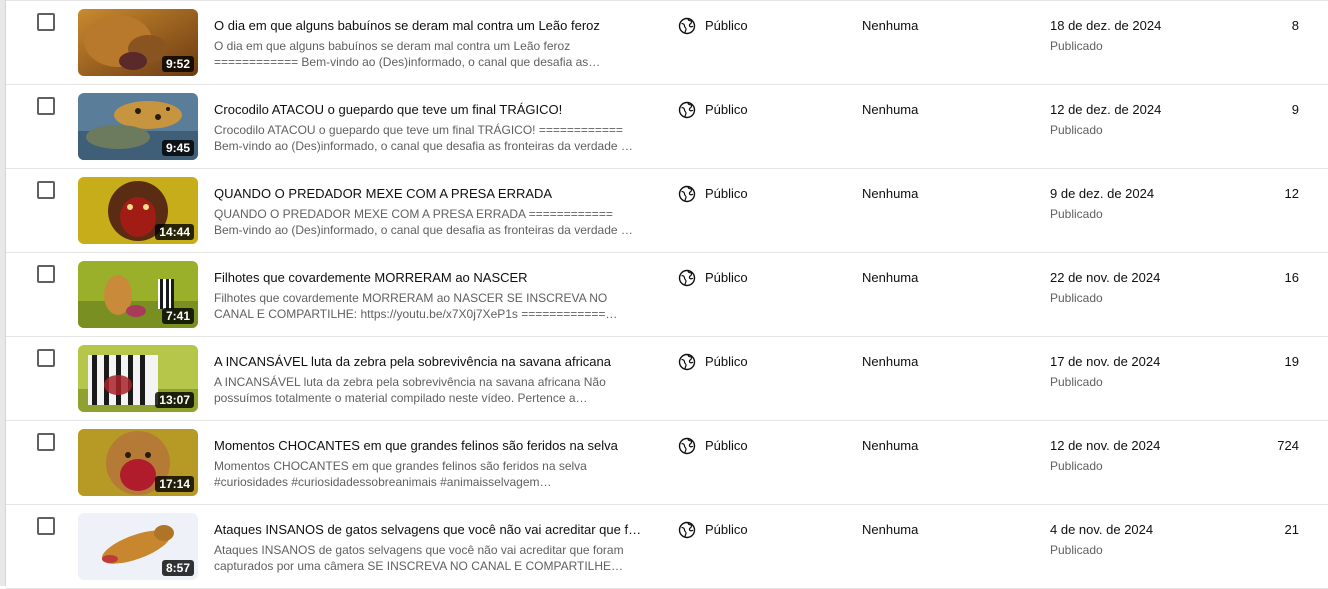 This screenshot has height=589, width=1328. I want to click on video-duration: 8:57, so click(177, 568).